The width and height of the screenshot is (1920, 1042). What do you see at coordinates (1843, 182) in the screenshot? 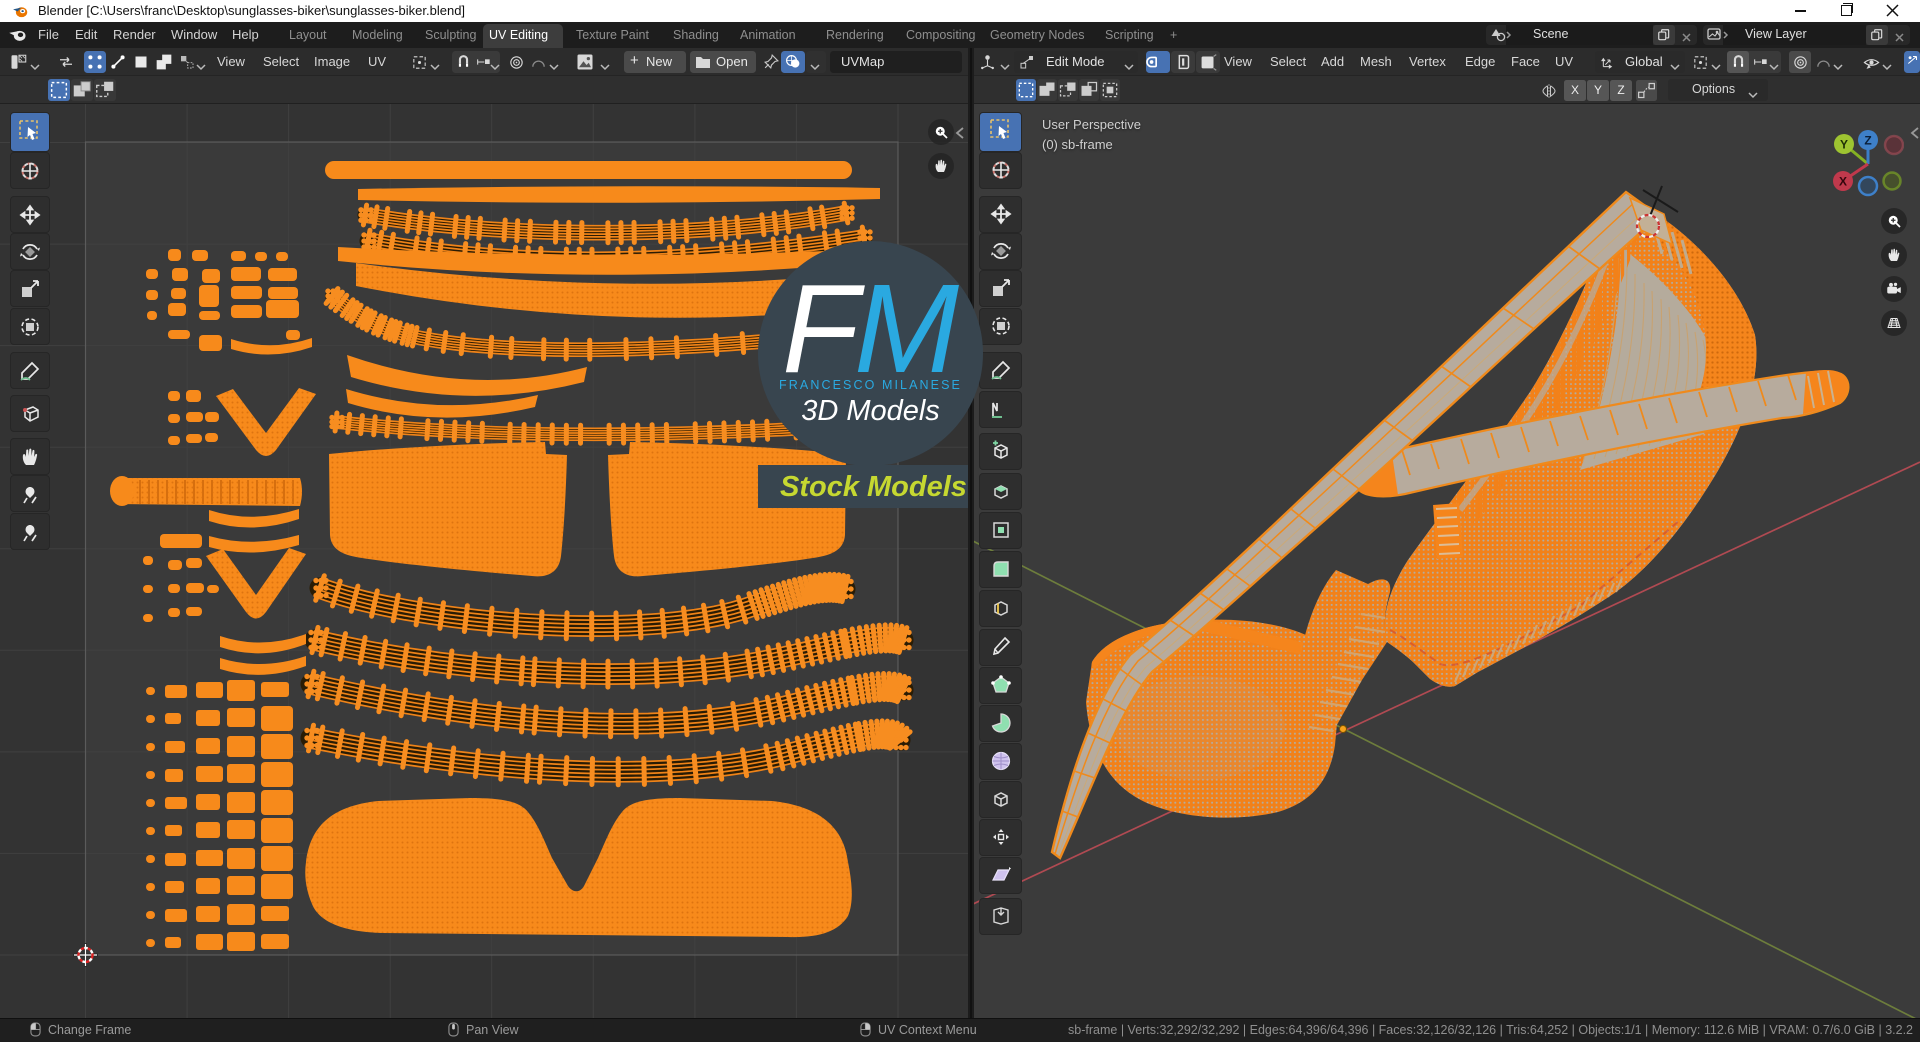
I see `svg-text: X` at bounding box center [1843, 182].